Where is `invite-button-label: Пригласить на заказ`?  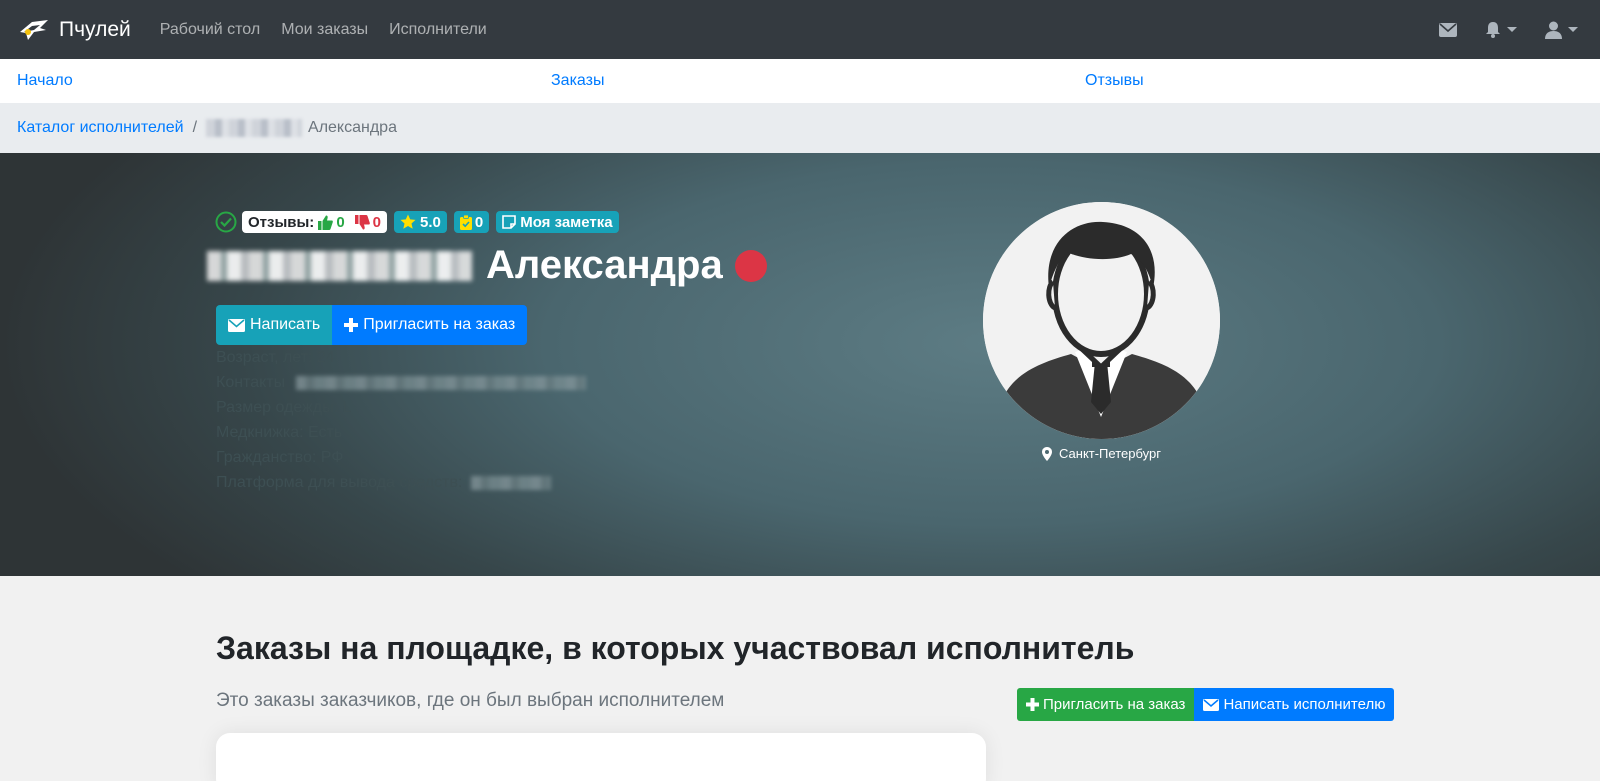
invite-button-label: Пригласить на заказ is located at coordinates (439, 324).